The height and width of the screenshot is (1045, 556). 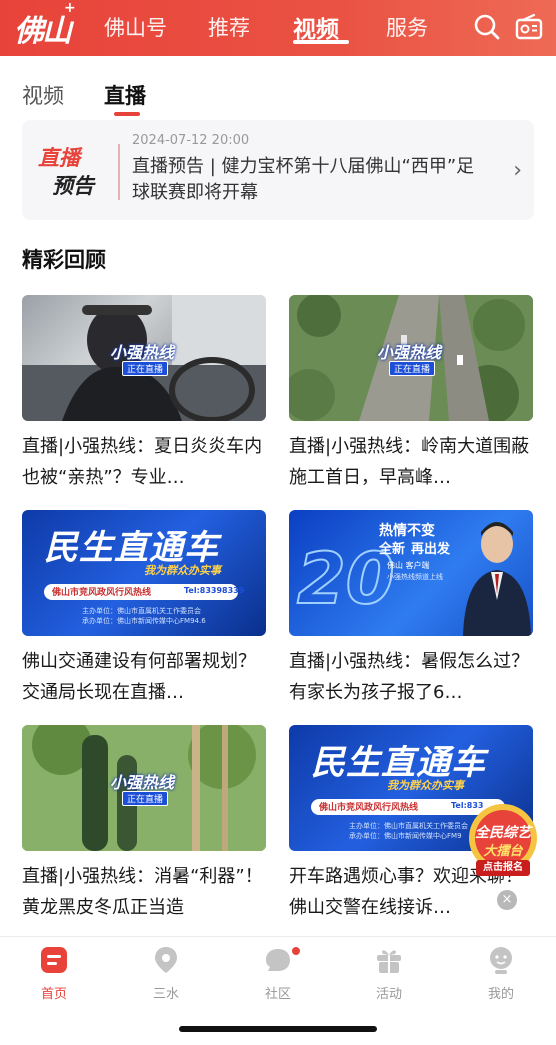 I want to click on banner-line1: 热情不变, so click(x=407, y=531).